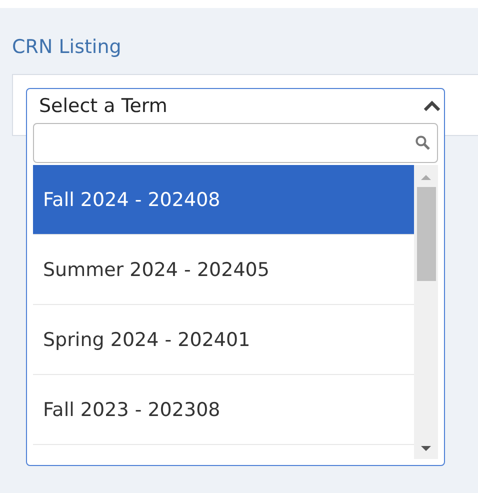 This screenshot has height=493, width=478. Describe the element at coordinates (426, 449) in the screenshot. I see `scroll-down-icon` at that location.